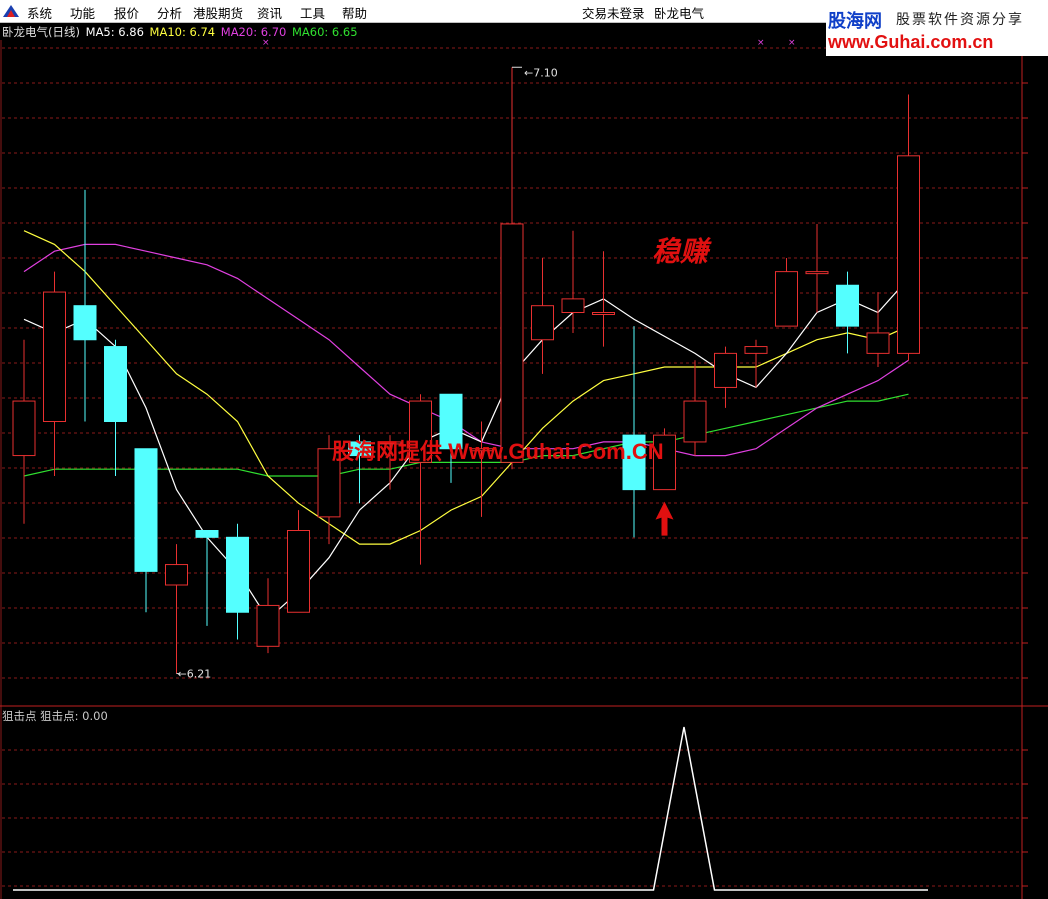 Image resolution: width=1048 pixels, height=899 pixels. Describe the element at coordinates (253, 32) in the screenshot. I see `ma20-legend: MA20: 6.70` at that location.